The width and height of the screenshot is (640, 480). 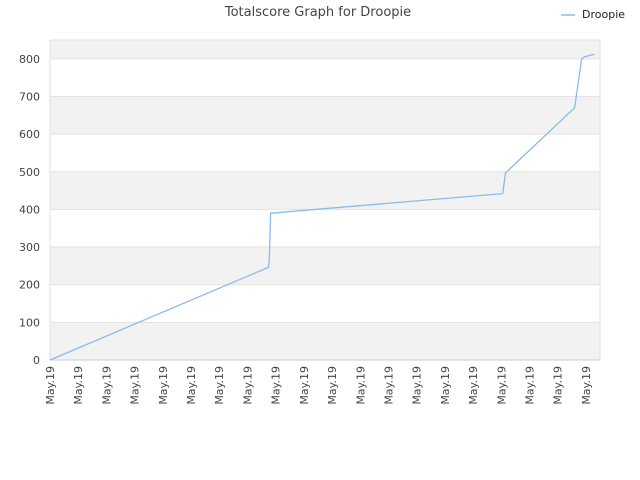 What do you see at coordinates (29, 96) in the screenshot?
I see `y-tick-label: 700` at bounding box center [29, 96].